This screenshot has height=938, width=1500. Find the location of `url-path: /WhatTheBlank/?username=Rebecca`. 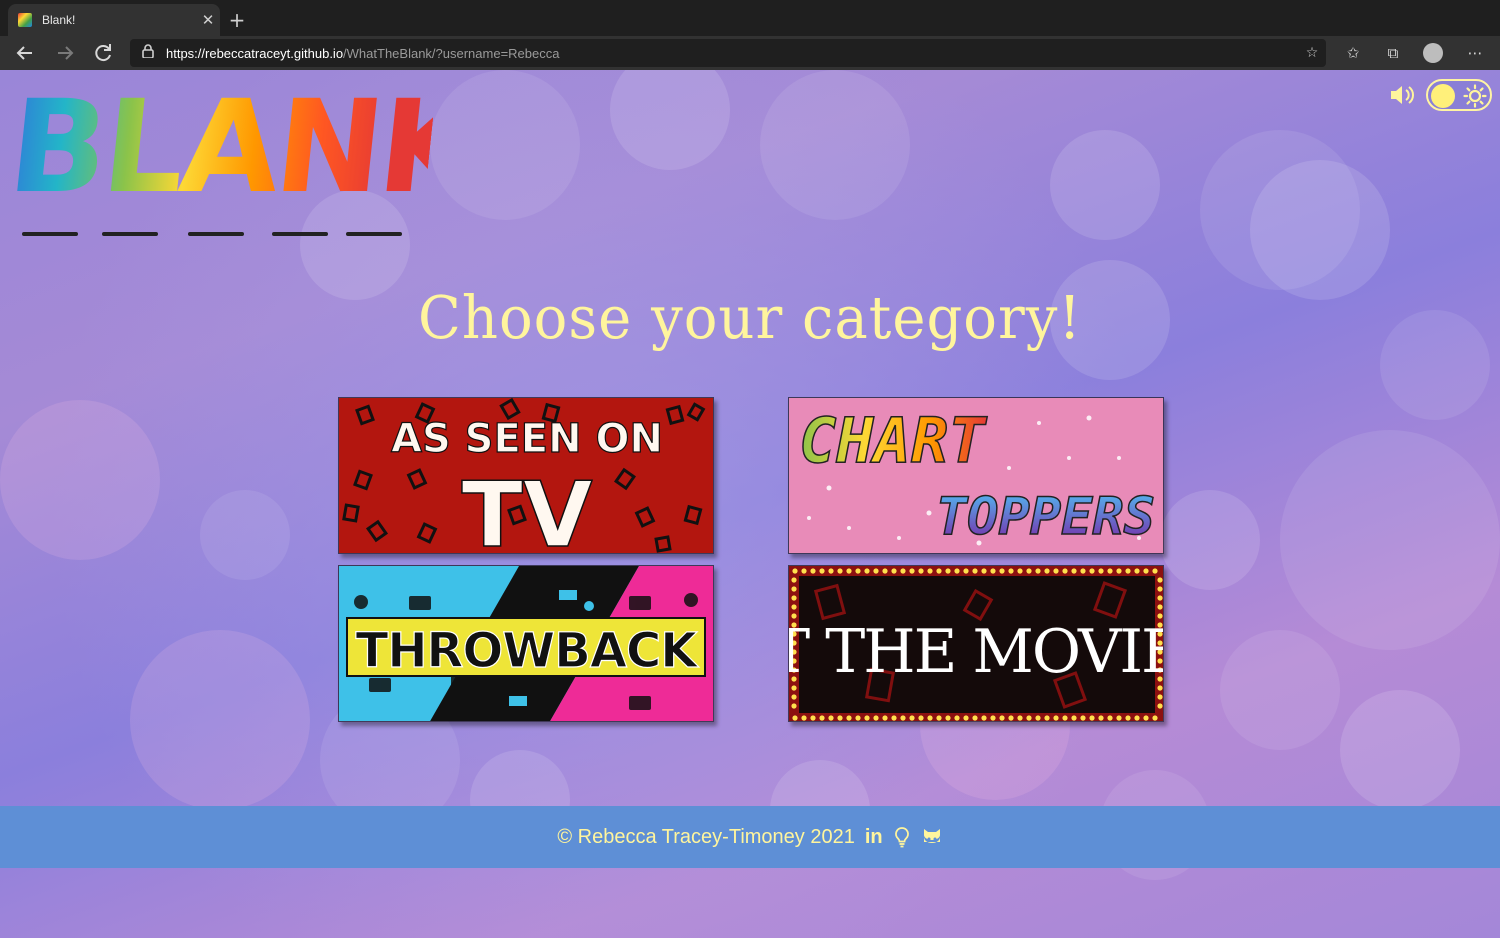

url-path: /WhatTheBlank/?username=Rebecca is located at coordinates (451, 53).